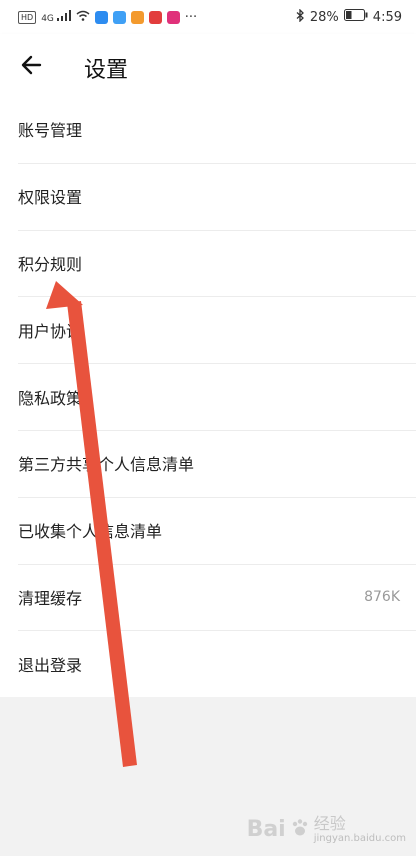  I want to click on settings-item-label: 账号管理, so click(50, 131).